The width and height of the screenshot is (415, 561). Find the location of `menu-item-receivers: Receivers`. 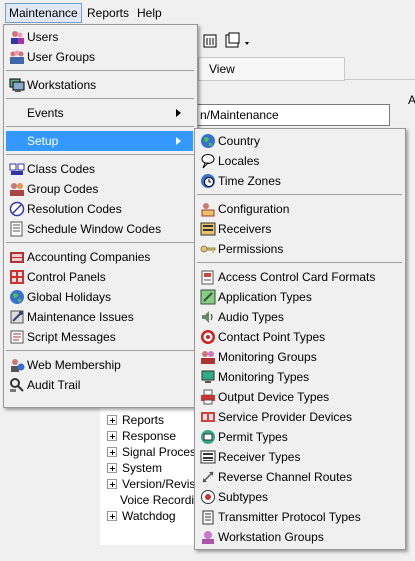

menu-item-receivers: Receivers is located at coordinates (300, 229).